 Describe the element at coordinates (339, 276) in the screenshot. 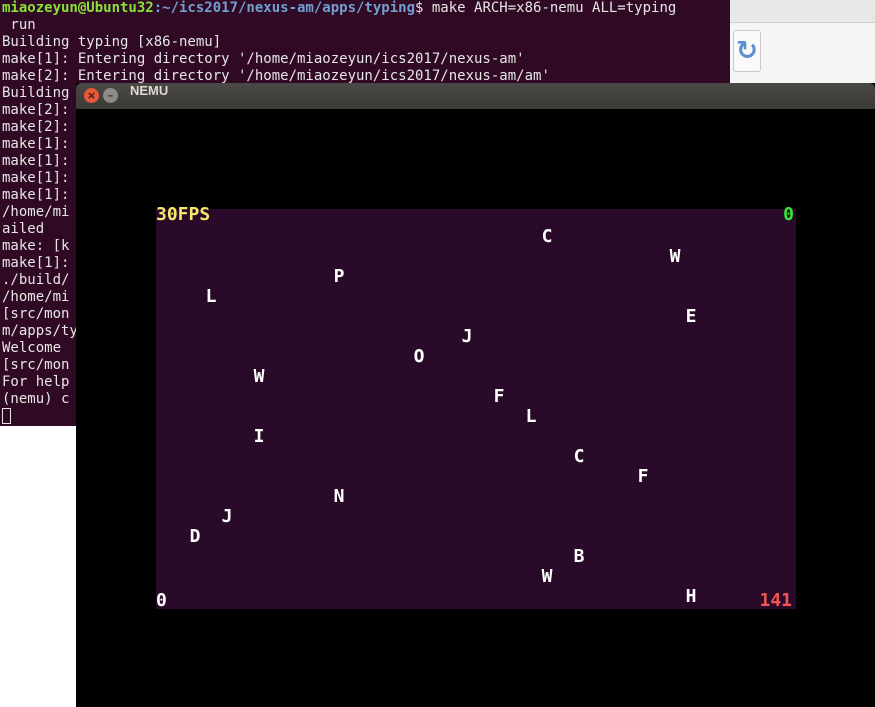

I see `falling-letter: P` at that location.